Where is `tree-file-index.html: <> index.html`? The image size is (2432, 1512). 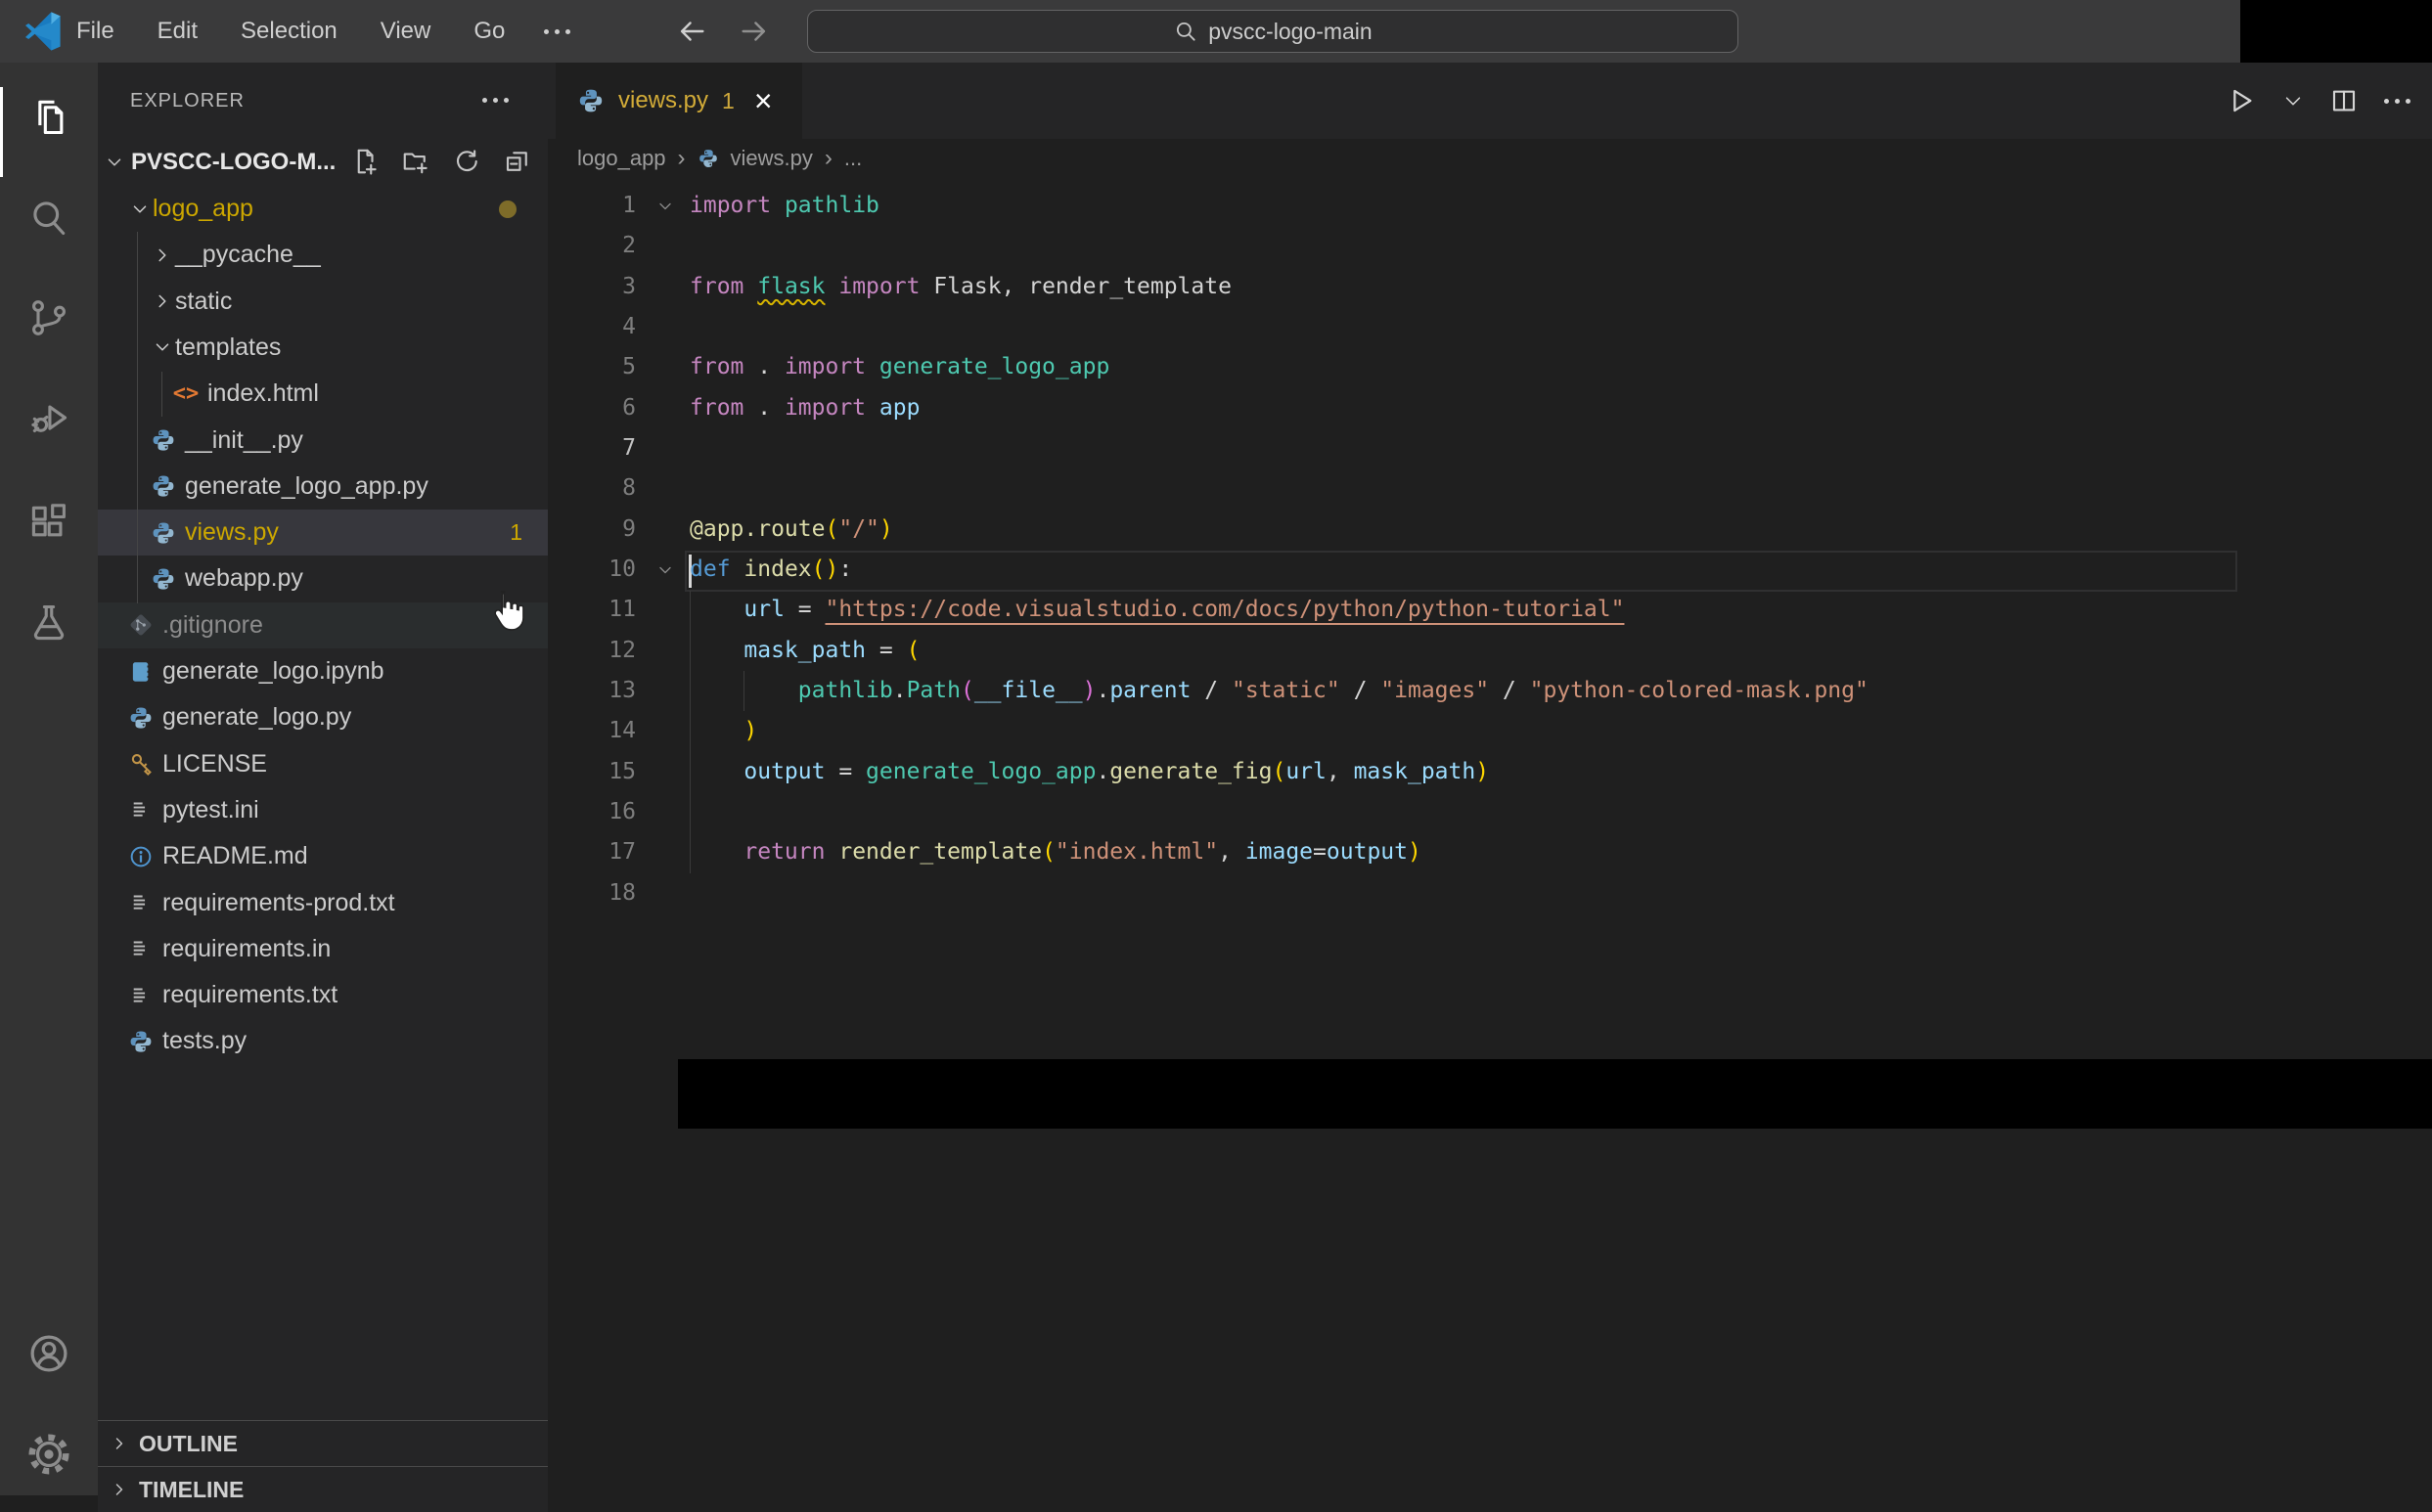
tree-file-index.html: <> index.html is located at coordinates (323, 394).